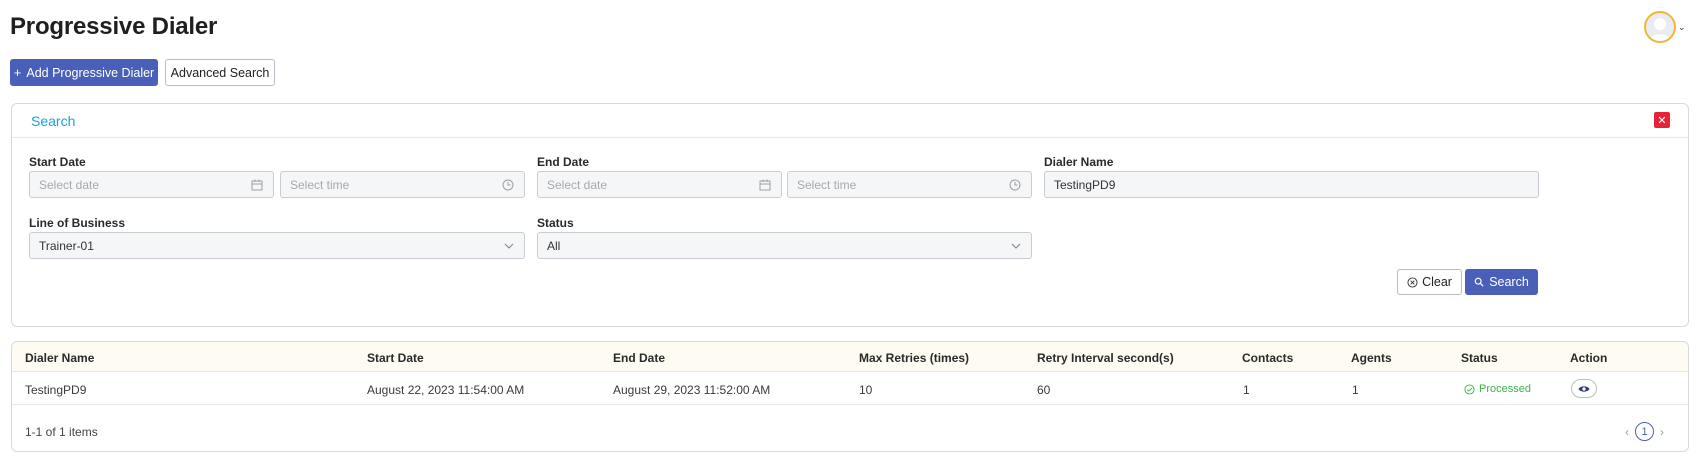 This screenshot has width=1701, height=456. Describe the element at coordinates (1268, 358) in the screenshot. I see `column-header: Contacts` at that location.